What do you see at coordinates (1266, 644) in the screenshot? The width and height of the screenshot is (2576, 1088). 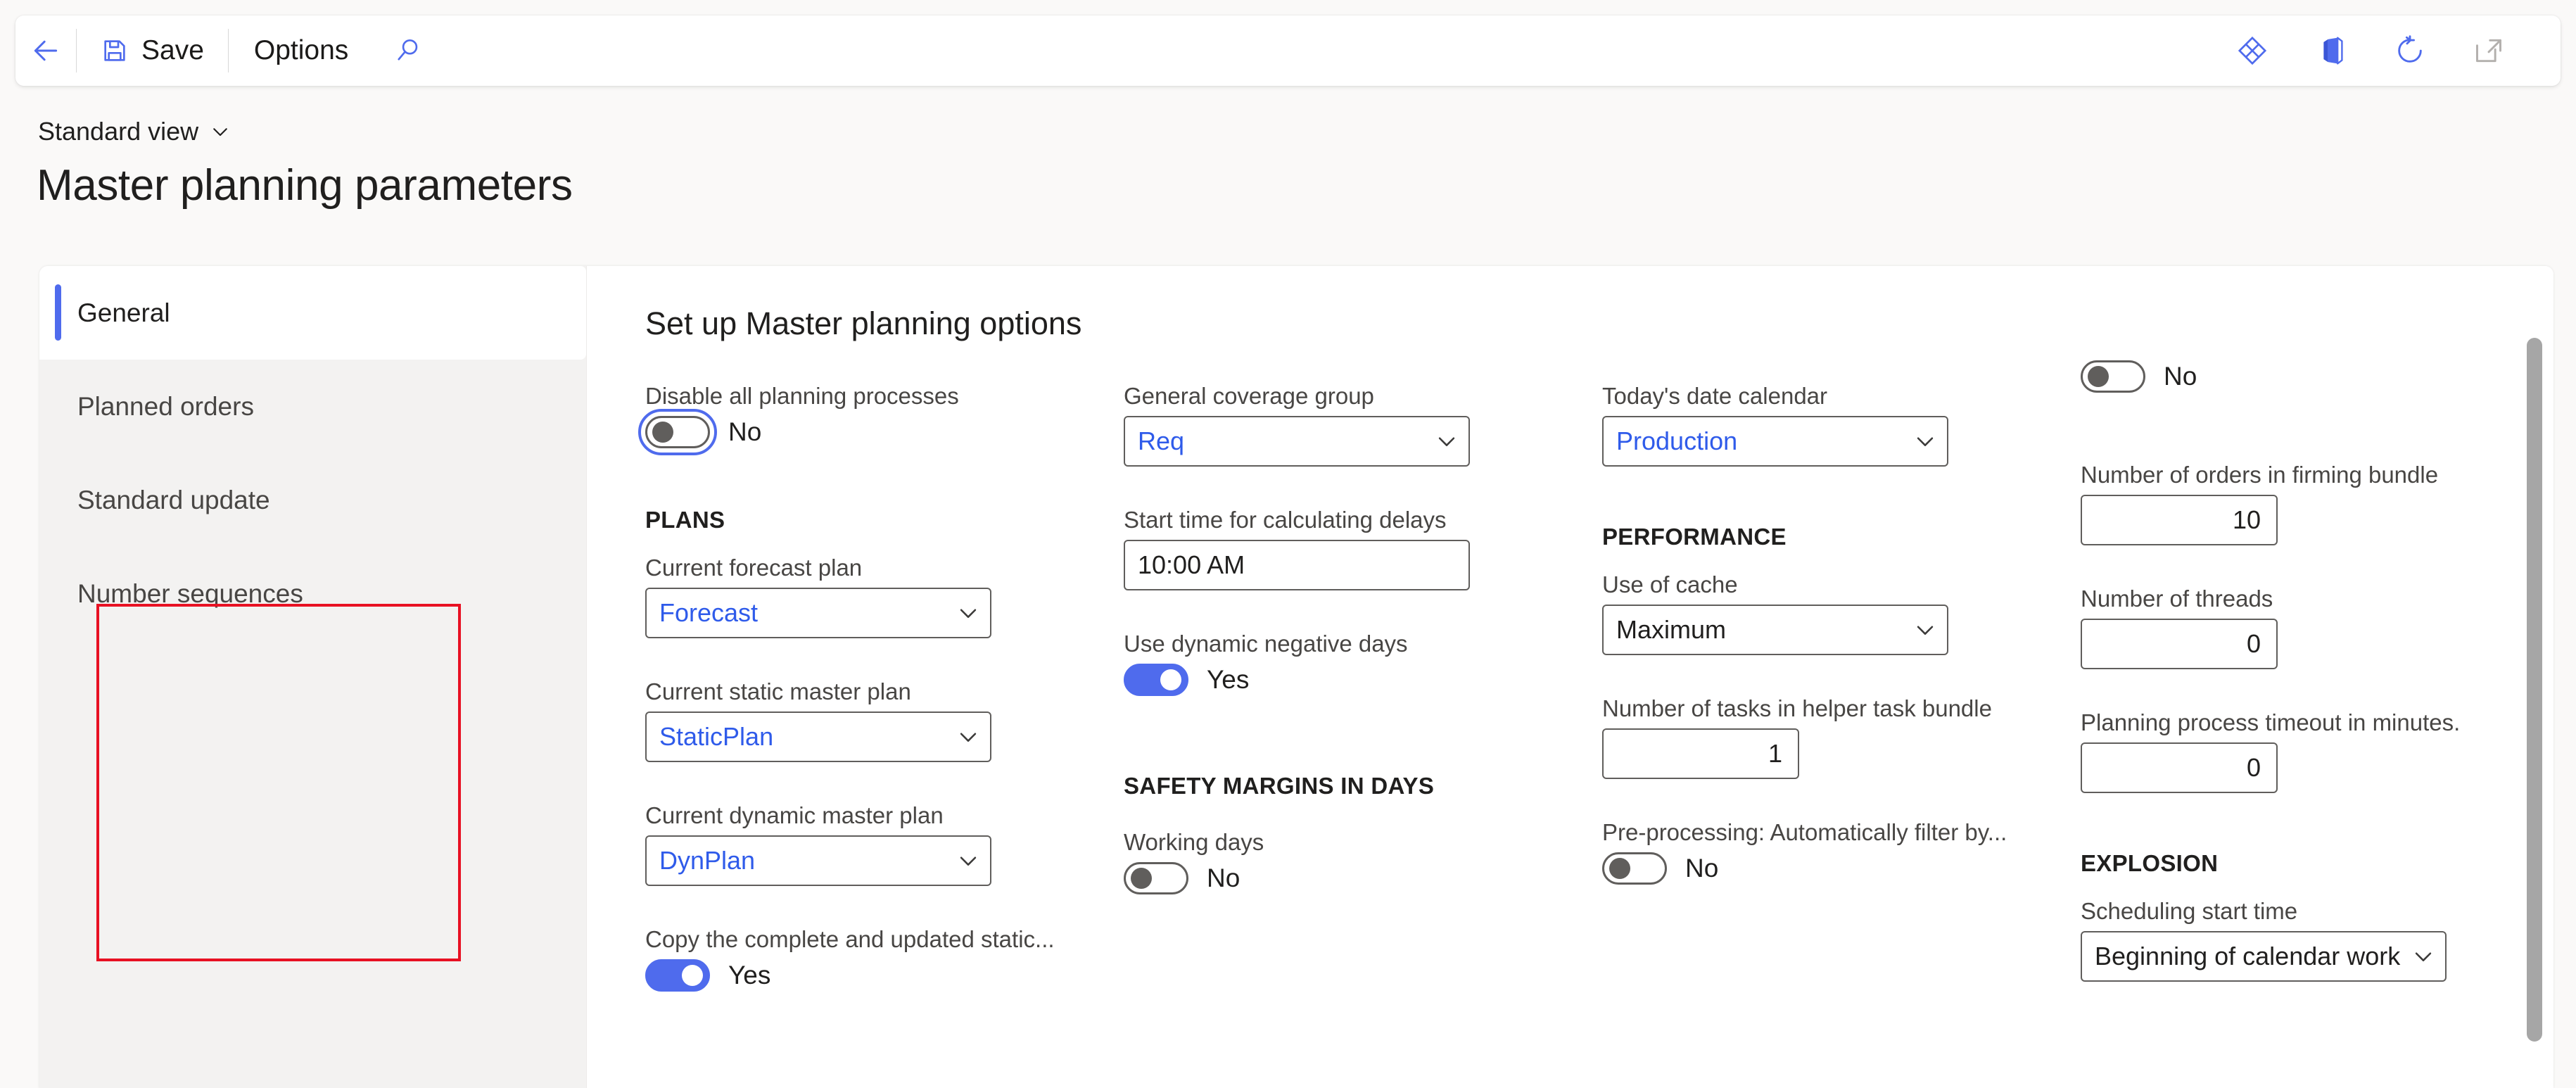 I see `field-label: Use dynamic negative days` at bounding box center [1266, 644].